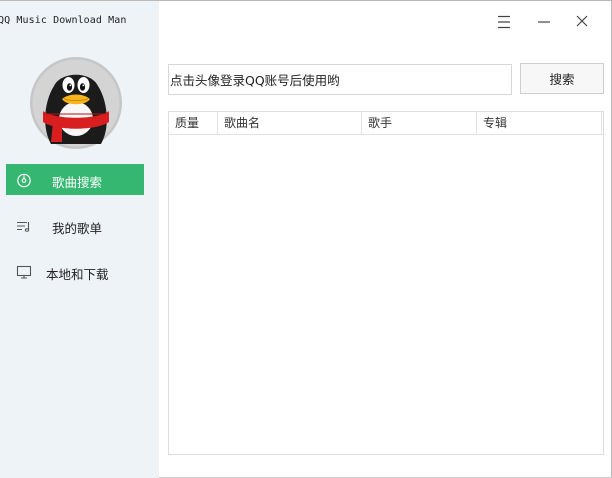 This screenshot has height=478, width=612. I want to click on table-header: 质量 歌曲名 歌手 专辑, so click(386, 123).